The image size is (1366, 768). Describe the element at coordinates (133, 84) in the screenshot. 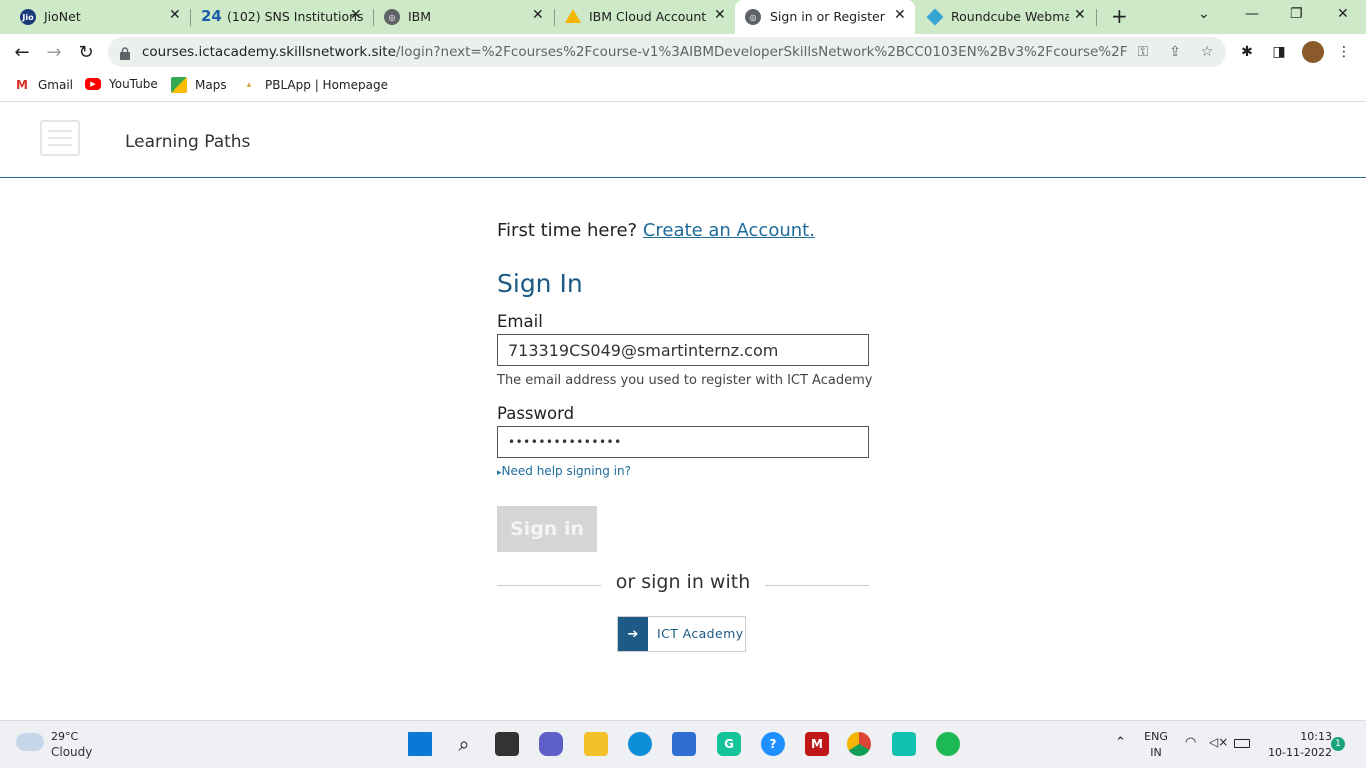

I see `bookmark-label: YouTube` at that location.